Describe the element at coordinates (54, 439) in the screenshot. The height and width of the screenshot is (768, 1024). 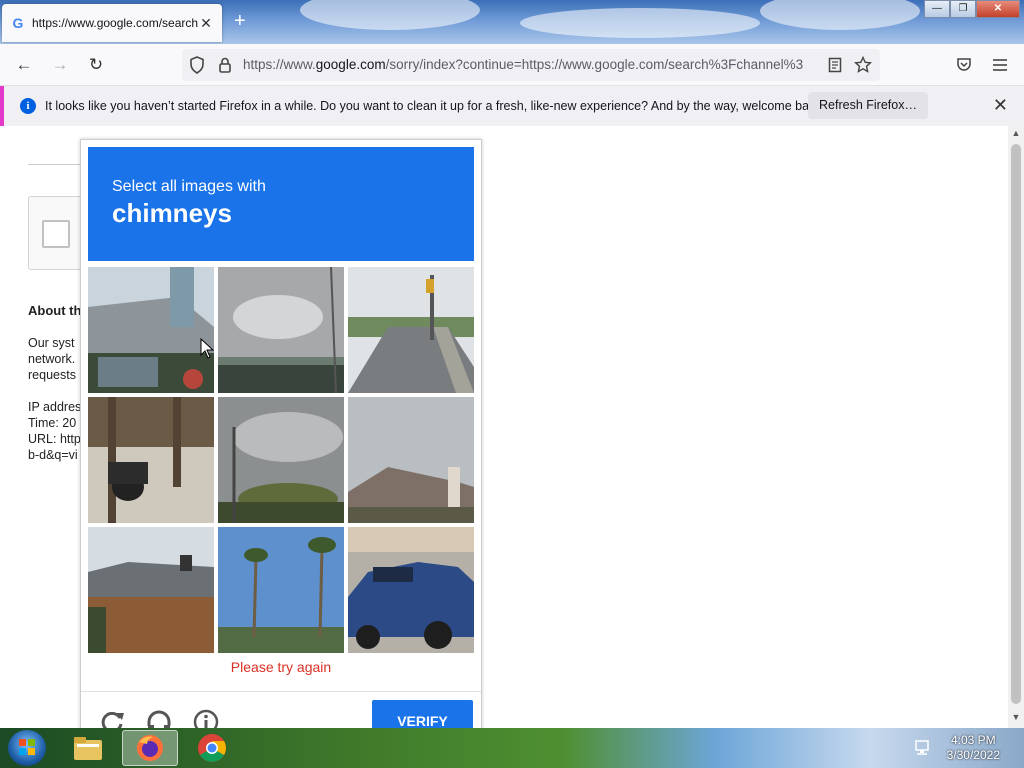
I see `page-text-line: URL: http` at that location.